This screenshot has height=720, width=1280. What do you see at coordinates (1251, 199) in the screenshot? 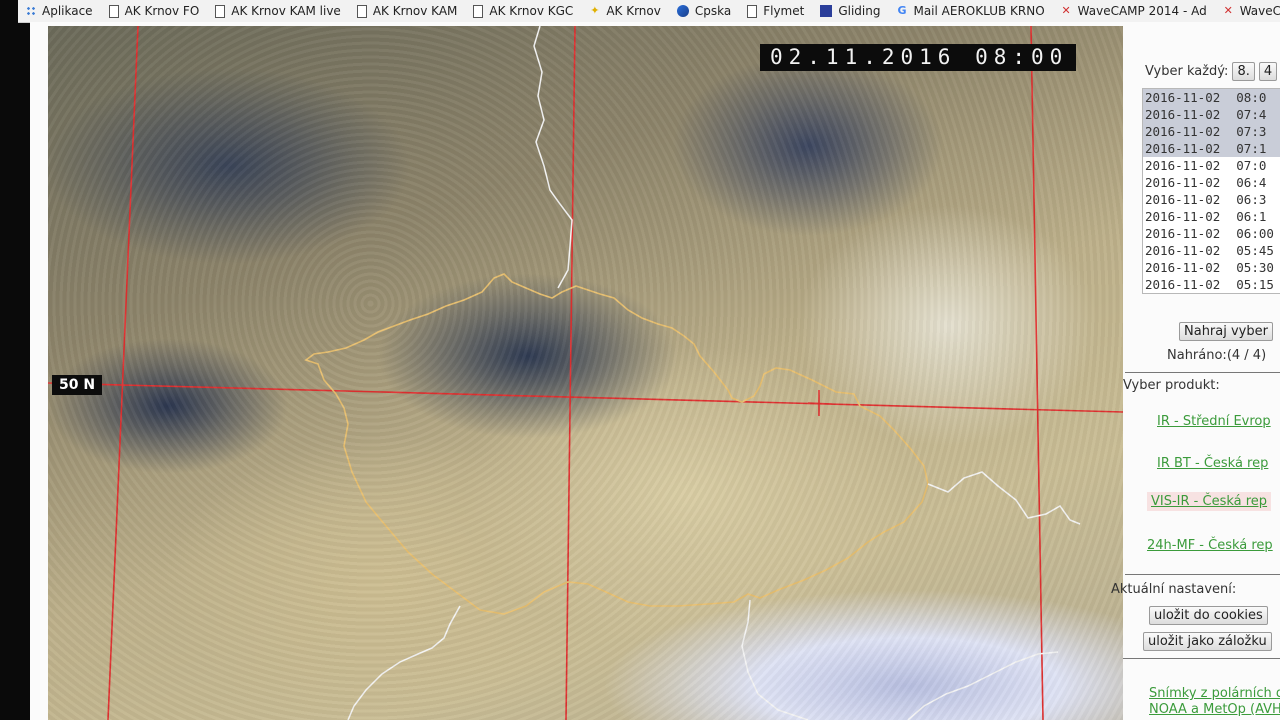
I see `time-option-time: 06:3` at bounding box center [1251, 199].